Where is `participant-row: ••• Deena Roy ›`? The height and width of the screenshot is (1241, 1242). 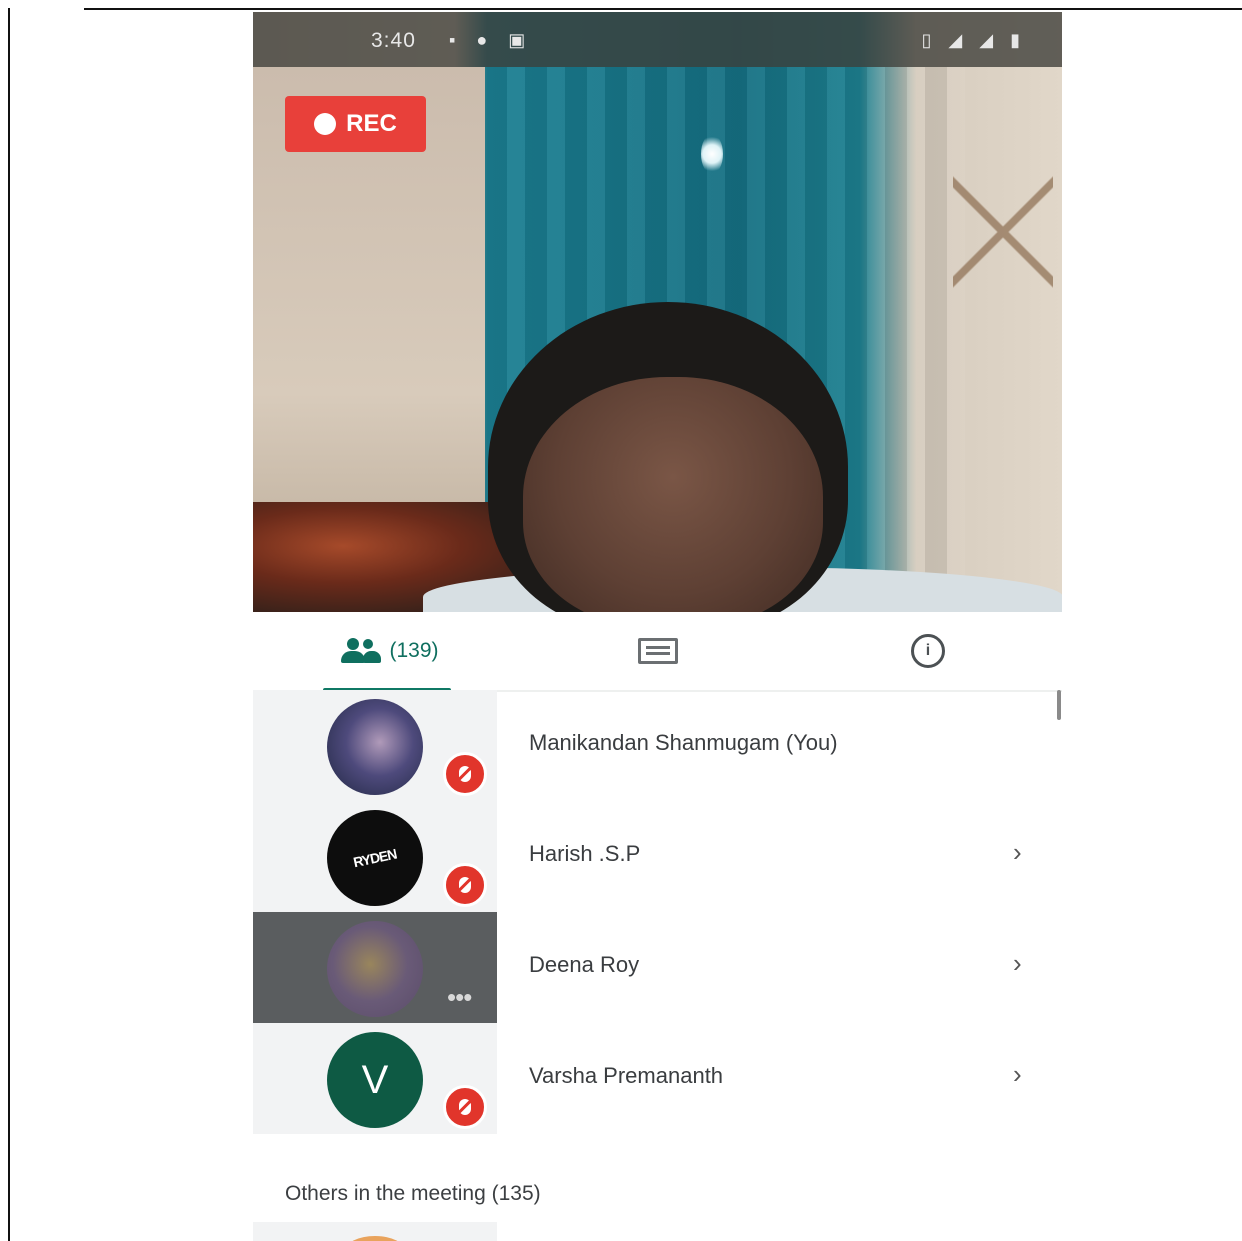 participant-row: ••• Deena Roy › is located at coordinates (657, 967).